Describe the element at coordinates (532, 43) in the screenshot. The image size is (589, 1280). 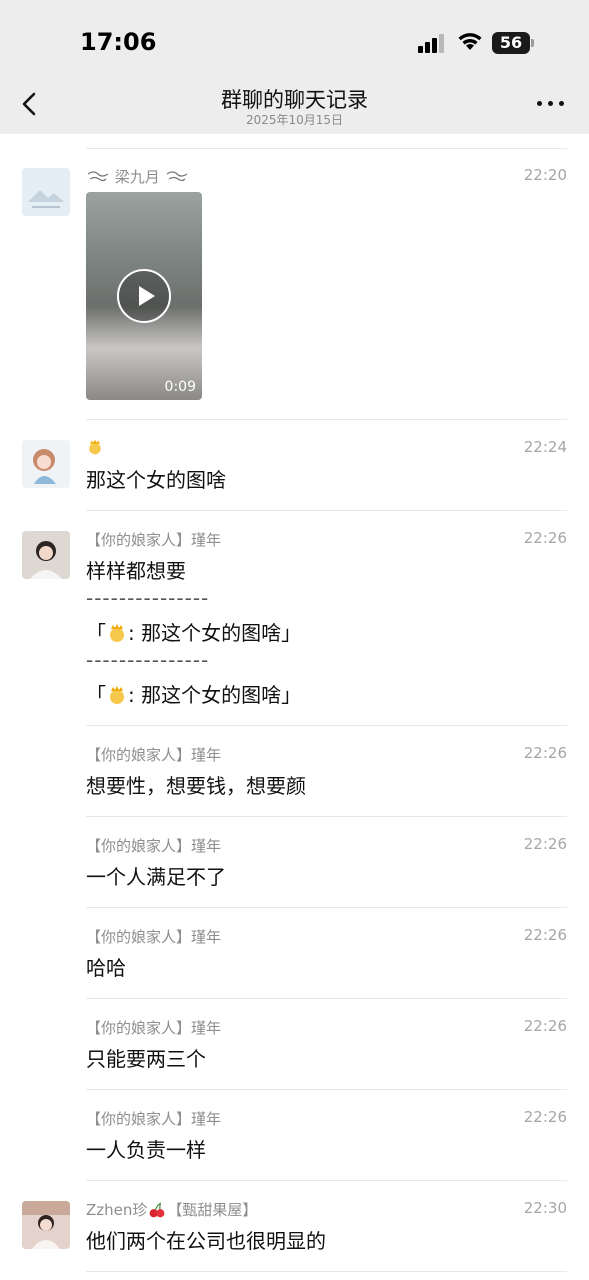
I see `battery-cap` at that location.